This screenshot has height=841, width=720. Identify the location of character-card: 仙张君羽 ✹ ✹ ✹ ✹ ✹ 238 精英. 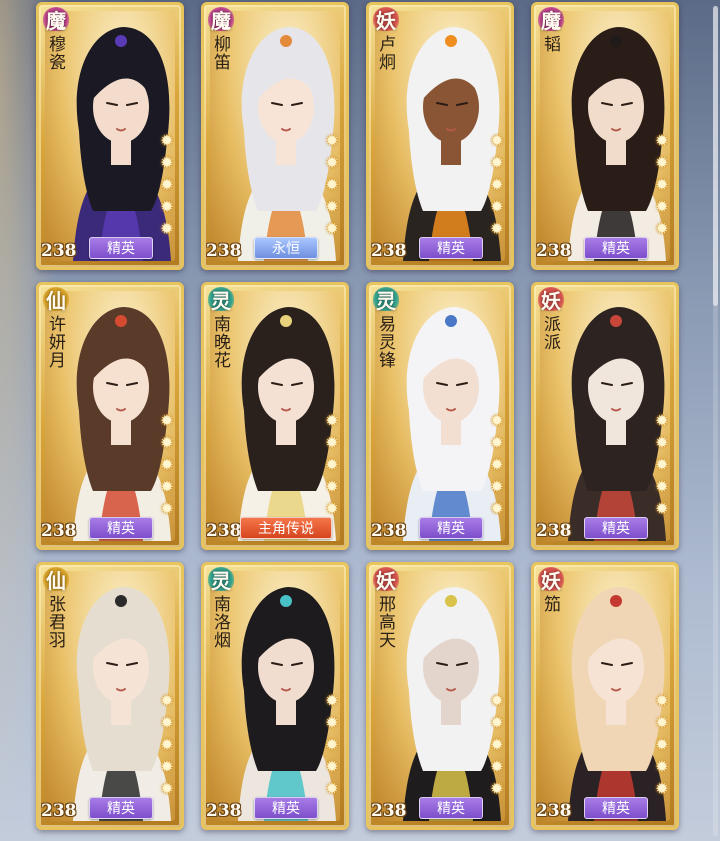
(110, 696).